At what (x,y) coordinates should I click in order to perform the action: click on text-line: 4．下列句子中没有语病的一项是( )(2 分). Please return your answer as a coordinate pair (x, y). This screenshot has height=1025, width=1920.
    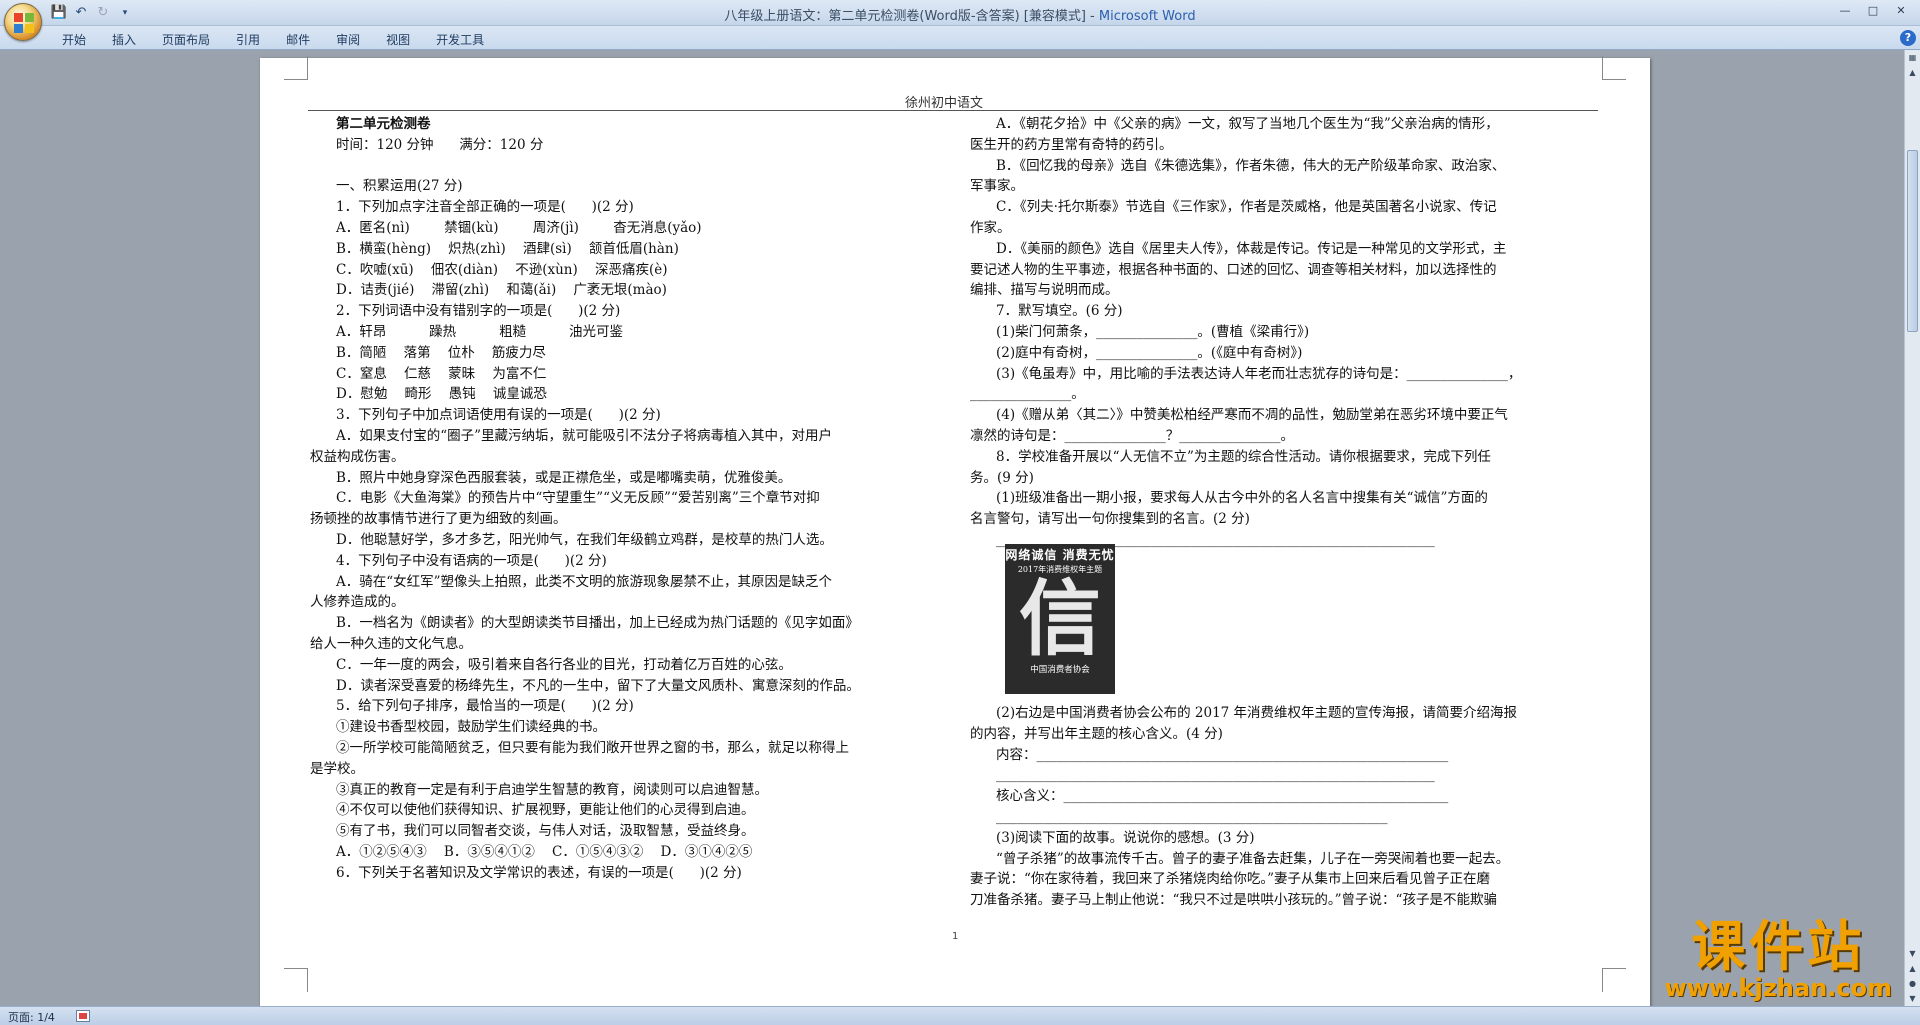
    Looking at the image, I should click on (471, 560).